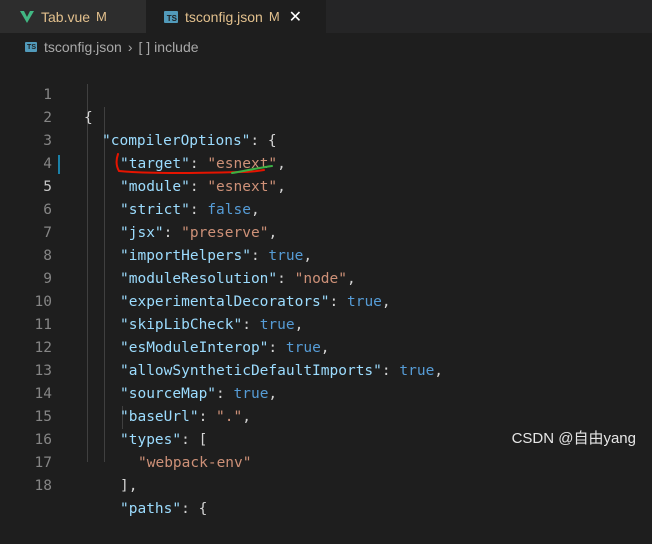  I want to click on code-line: 4 "module": "esnext",, so click(326, 162).